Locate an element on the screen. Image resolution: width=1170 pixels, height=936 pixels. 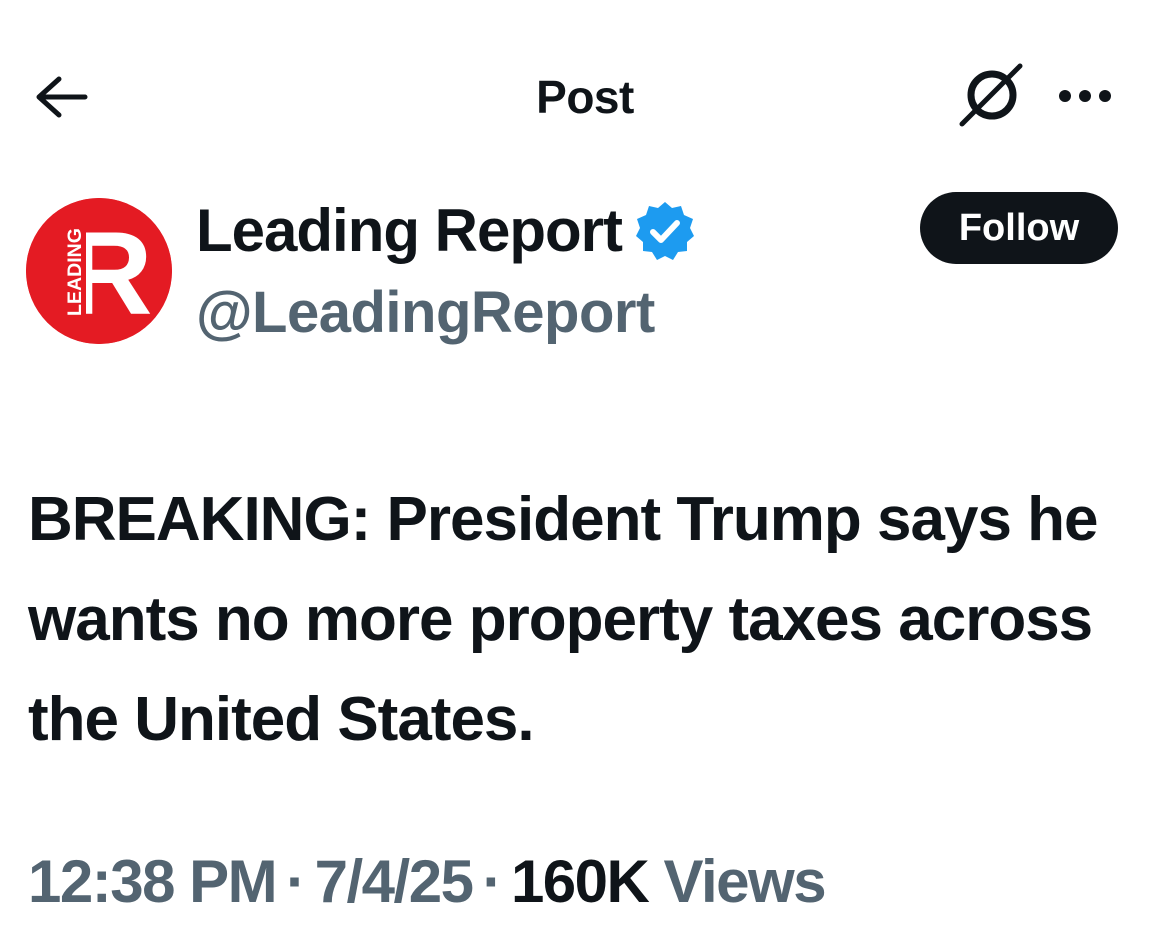
display-name-row: Leading Report is located at coordinates (446, 231).